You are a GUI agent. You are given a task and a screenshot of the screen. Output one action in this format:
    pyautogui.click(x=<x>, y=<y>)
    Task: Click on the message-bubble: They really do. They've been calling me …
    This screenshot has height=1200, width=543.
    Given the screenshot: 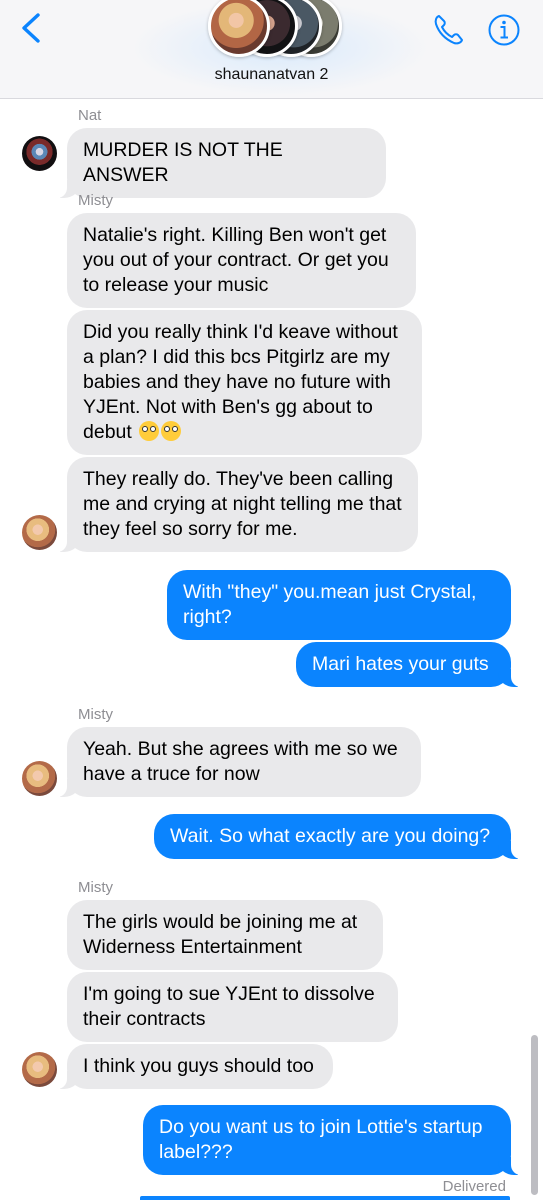 What is the action you would take?
    pyautogui.click(x=237, y=504)
    